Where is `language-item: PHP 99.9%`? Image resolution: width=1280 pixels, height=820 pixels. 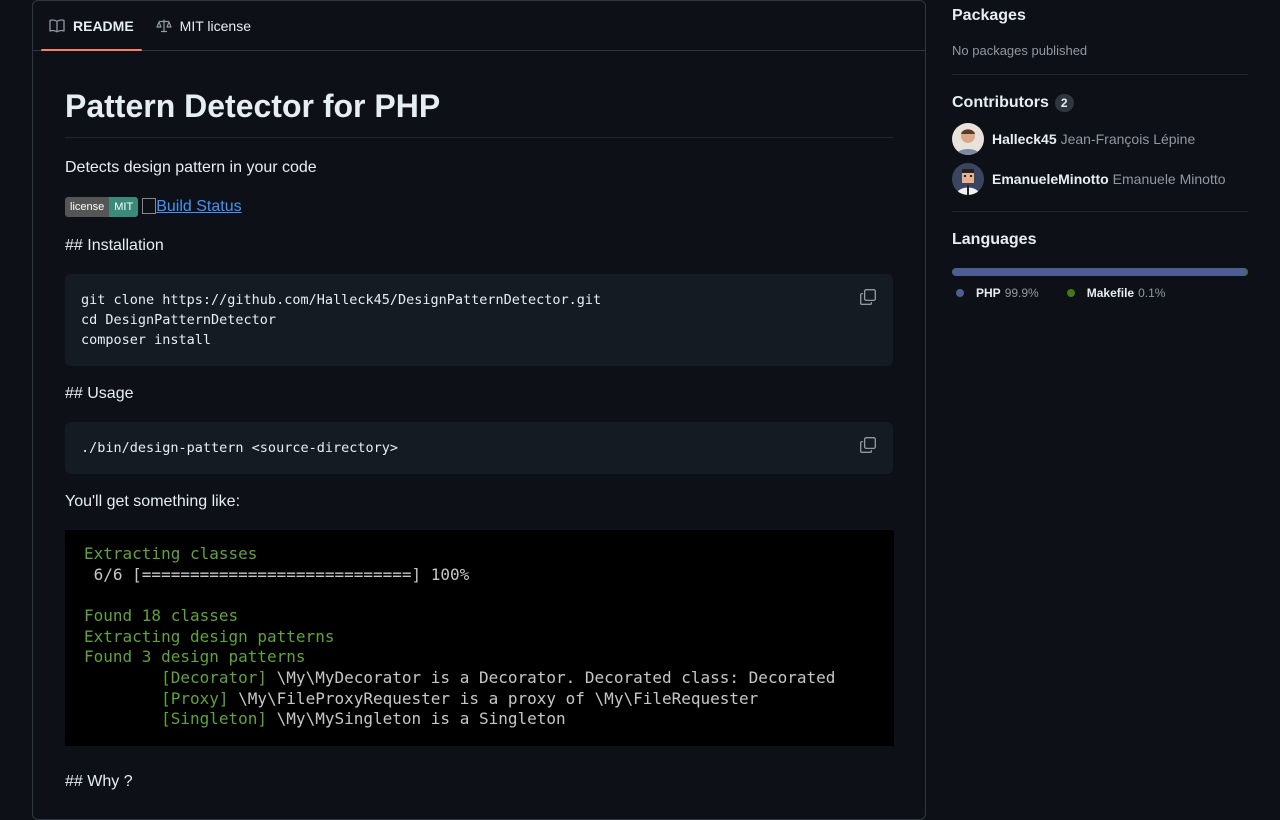 language-item: PHP 99.9% is located at coordinates (995, 293).